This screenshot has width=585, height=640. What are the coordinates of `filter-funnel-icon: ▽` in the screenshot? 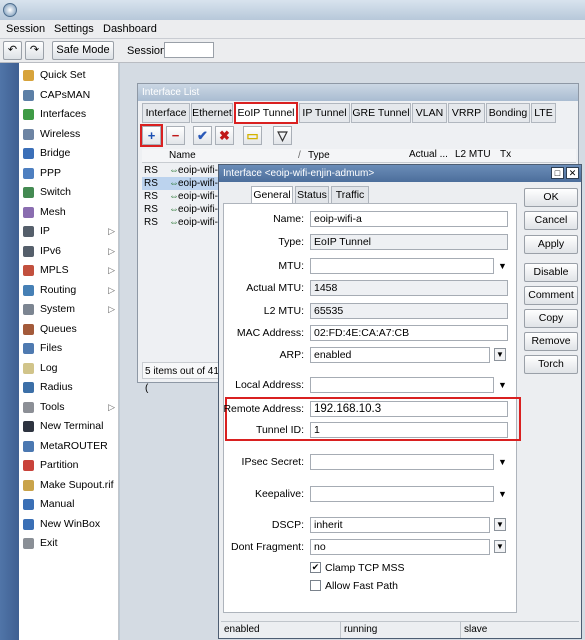 It's located at (282, 135).